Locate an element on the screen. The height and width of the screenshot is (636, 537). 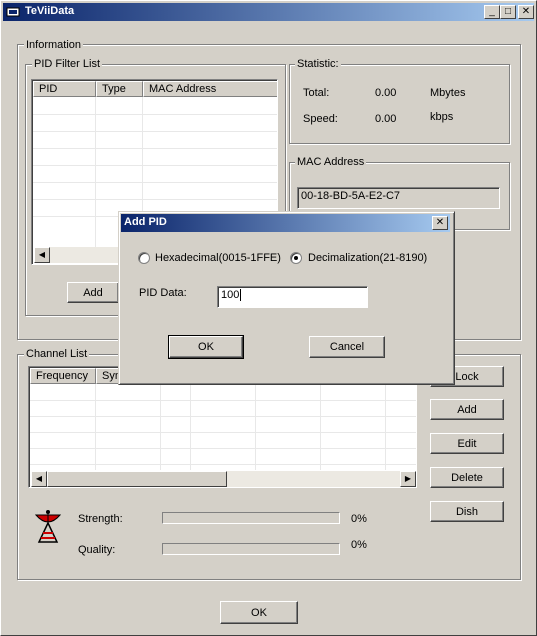
strength-label: Strength: is located at coordinates (100, 519).